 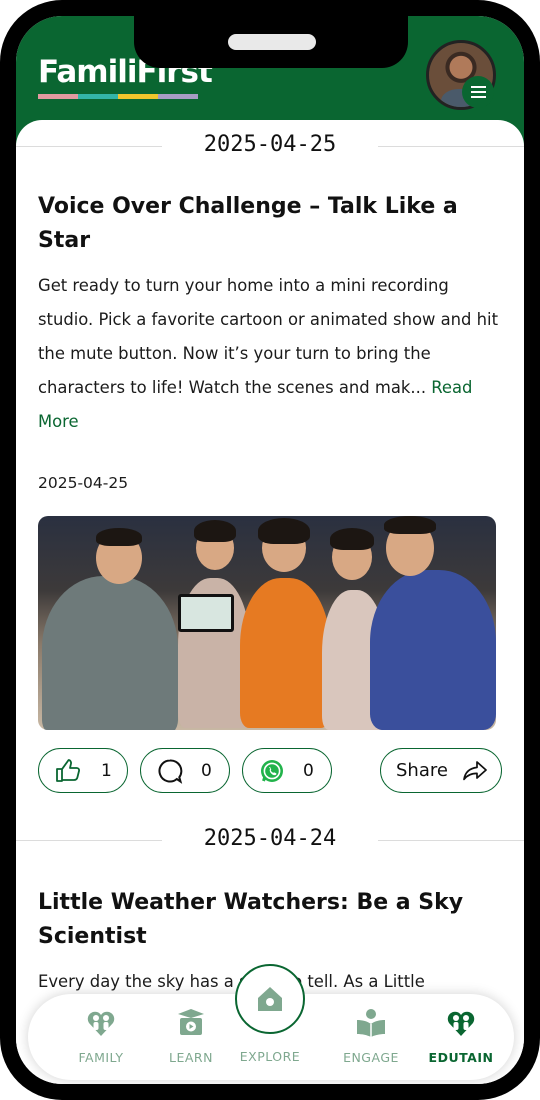 I want to click on edutain-icon, so click(x=461, y=1023).